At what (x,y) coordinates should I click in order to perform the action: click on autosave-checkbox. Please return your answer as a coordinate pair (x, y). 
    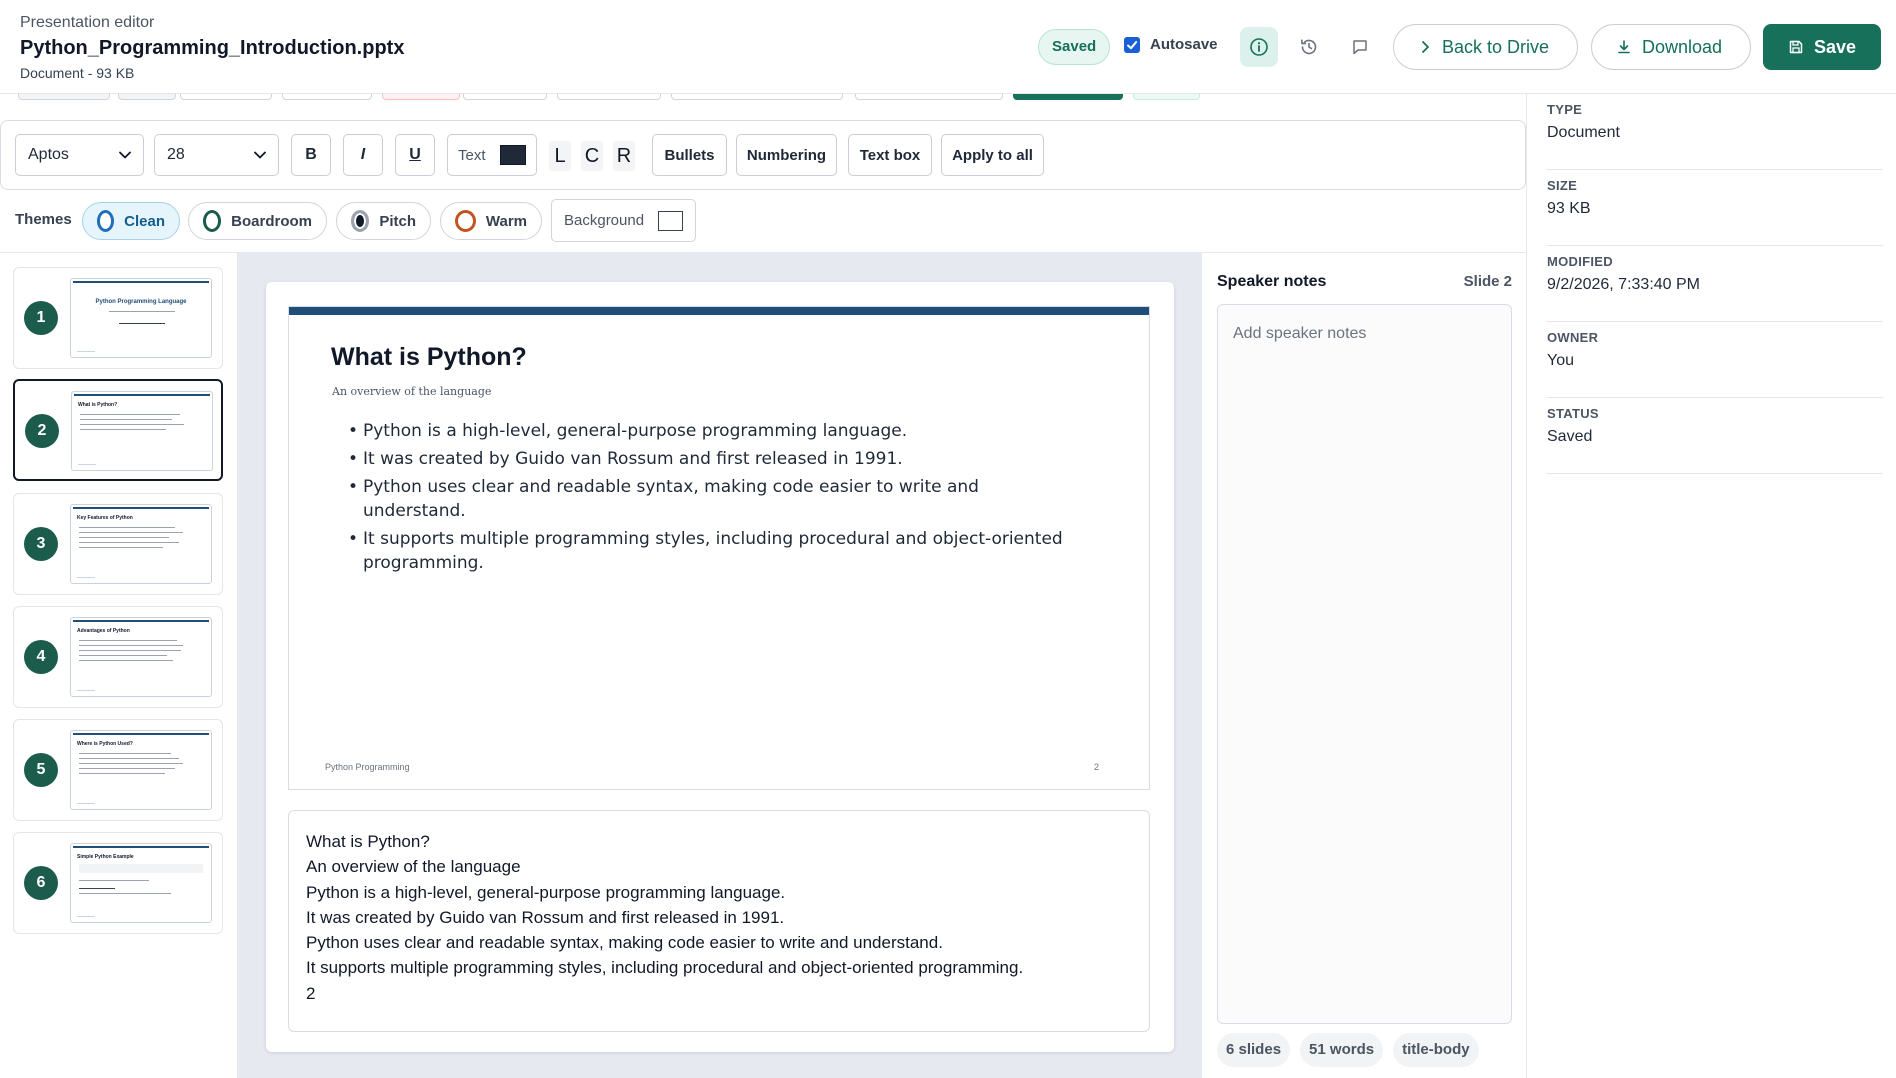
    Looking at the image, I should click on (1132, 44).